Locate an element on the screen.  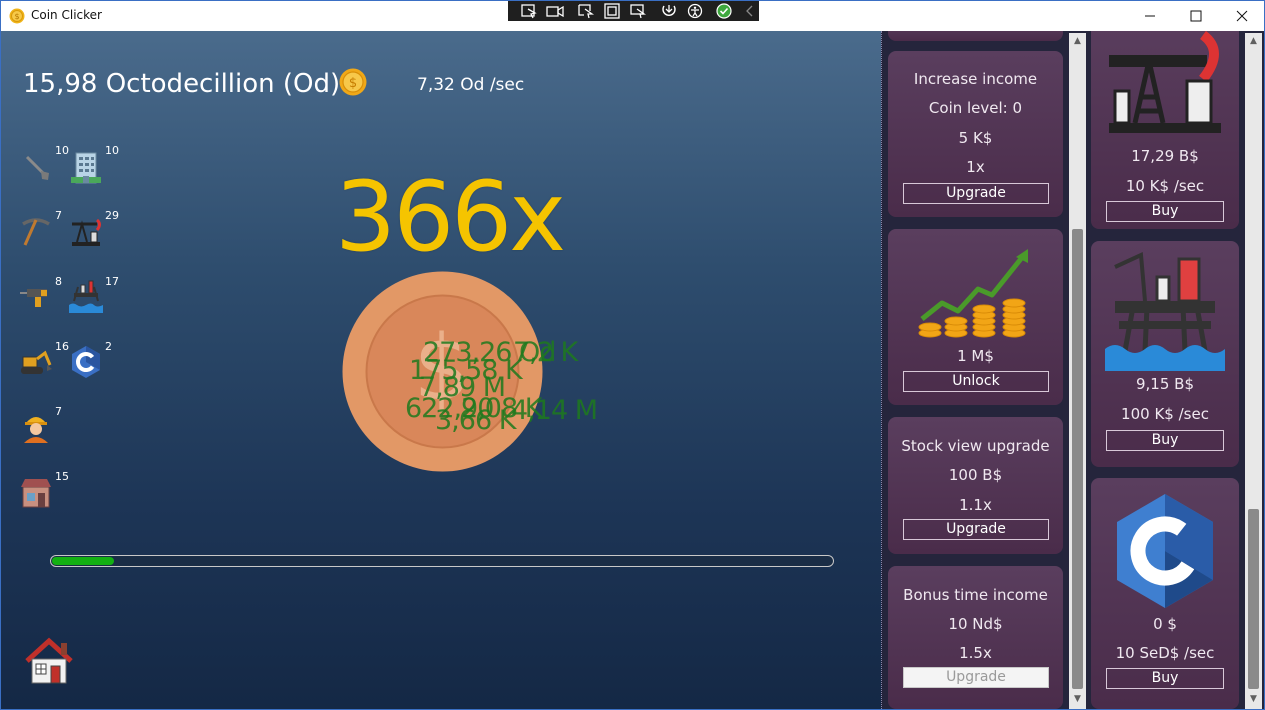
shop-store-icon is located at coordinates (36, 492).